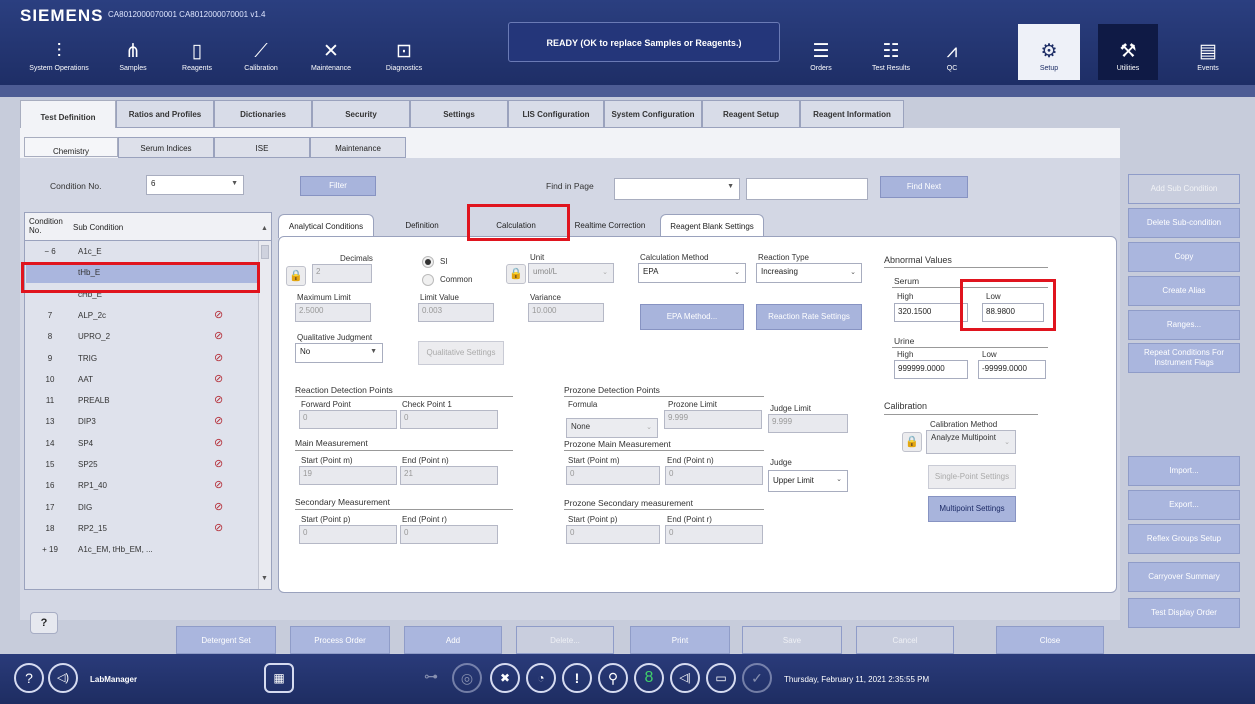 This screenshot has width=1255, height=704. I want to click on delete-sub-condition-button: Delete Sub-condition, so click(1184, 223).